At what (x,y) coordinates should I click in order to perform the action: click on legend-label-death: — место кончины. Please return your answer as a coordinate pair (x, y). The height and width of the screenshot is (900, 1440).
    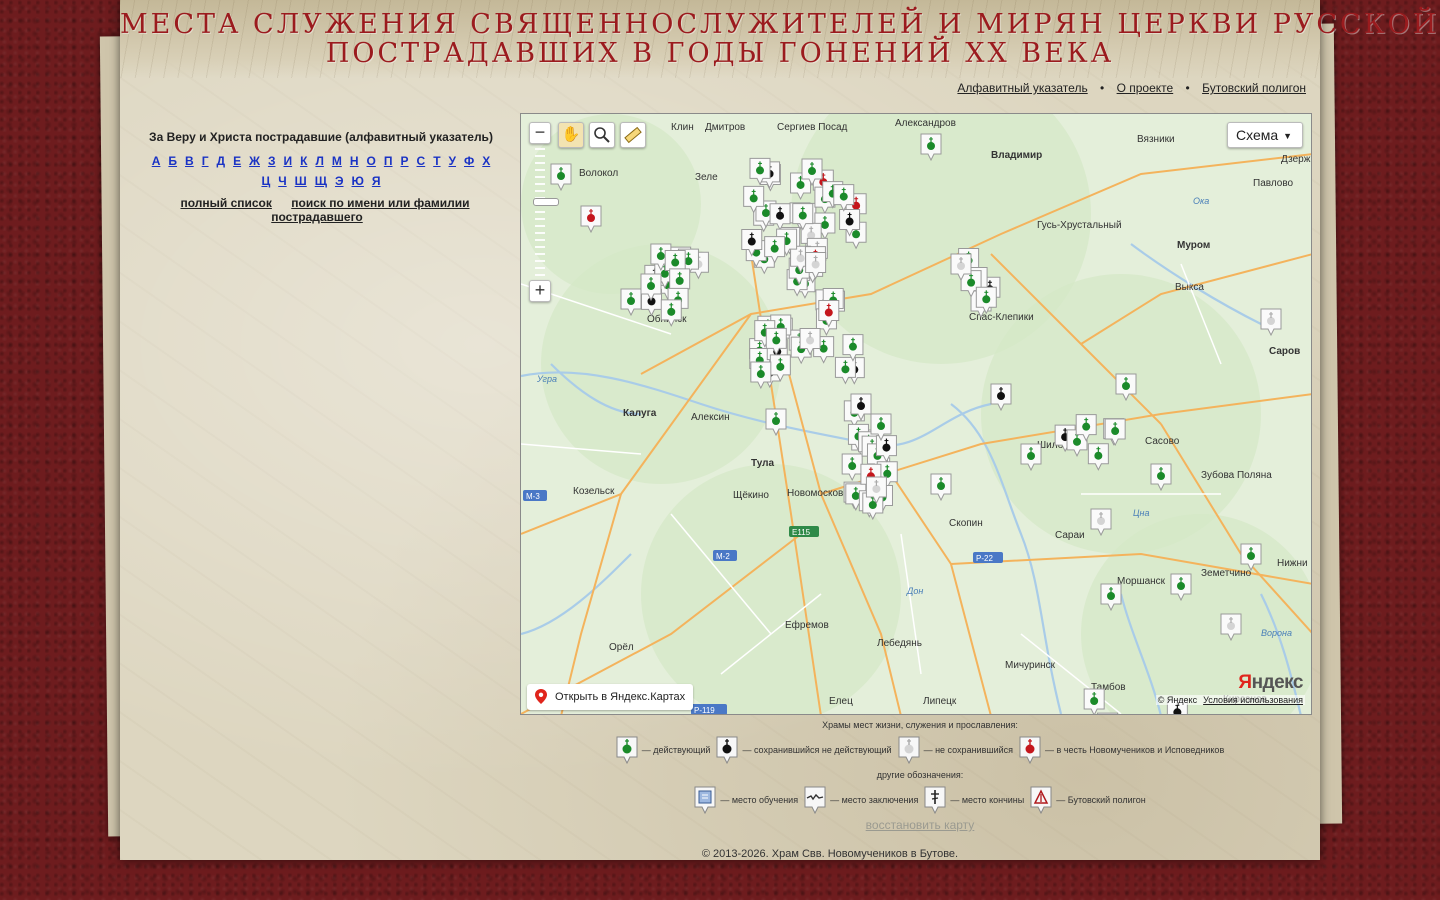
    Looking at the image, I should click on (987, 800).